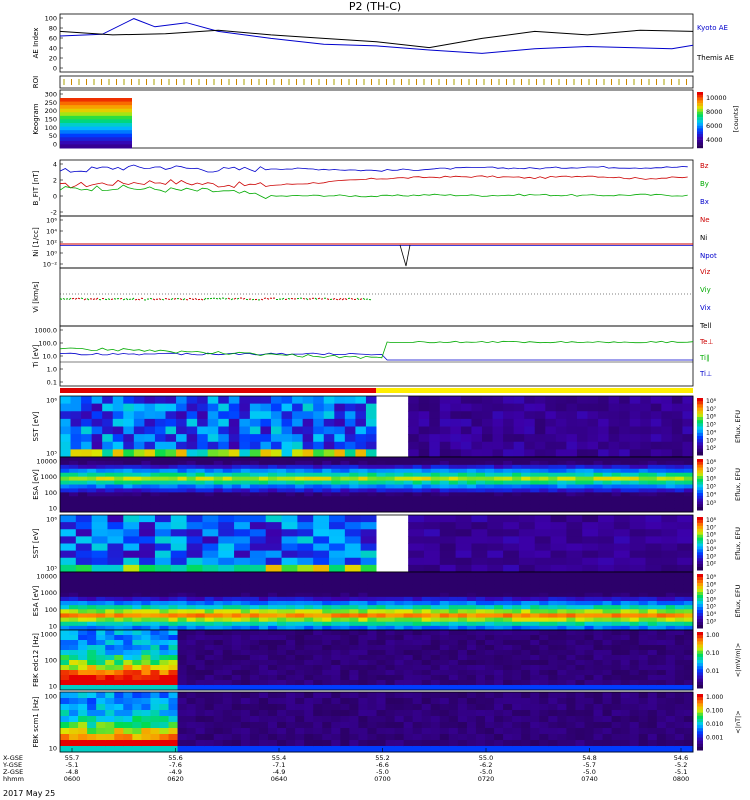  What do you see at coordinates (373, 168) in the screenshot?
I see `series-line-bx` at bounding box center [373, 168].